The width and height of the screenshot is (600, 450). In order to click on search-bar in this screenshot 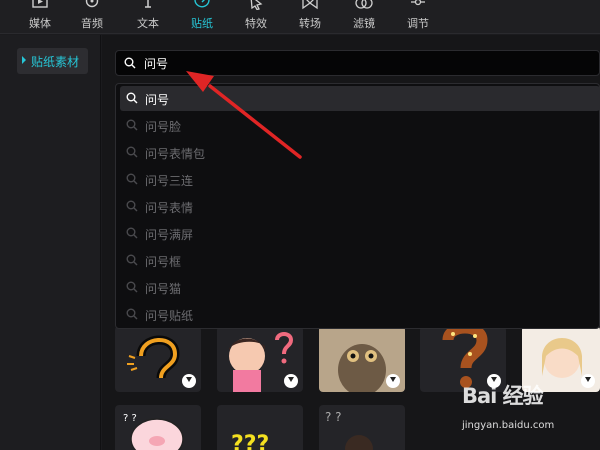, I will do `click(357, 63)`.